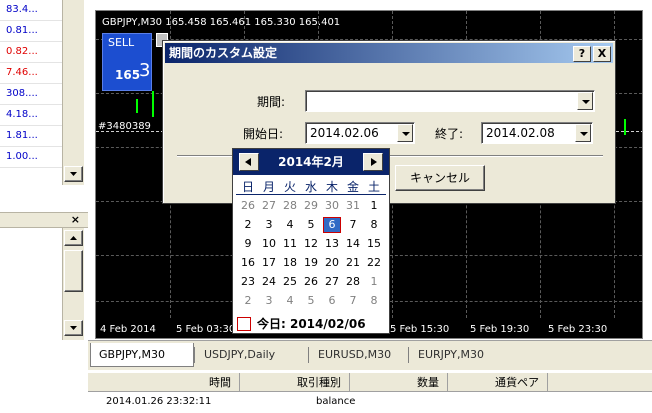 The height and width of the screenshot is (413, 652). I want to click on market-watch-scrollbar, so click(73, 92).